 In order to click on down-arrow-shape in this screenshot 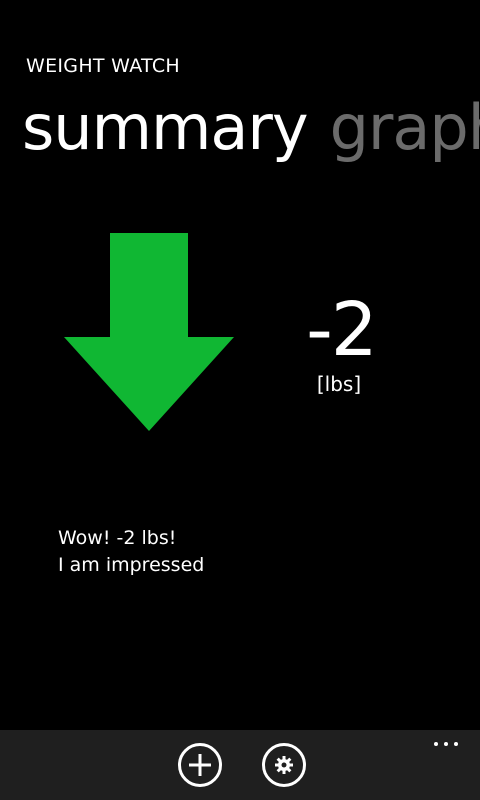, I will do `click(149, 332)`.